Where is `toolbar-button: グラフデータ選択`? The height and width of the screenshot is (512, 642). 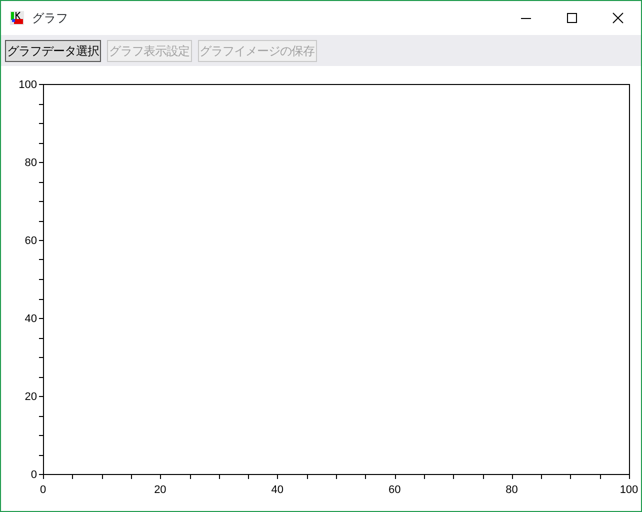 toolbar-button: グラフデータ選択 is located at coordinates (53, 51).